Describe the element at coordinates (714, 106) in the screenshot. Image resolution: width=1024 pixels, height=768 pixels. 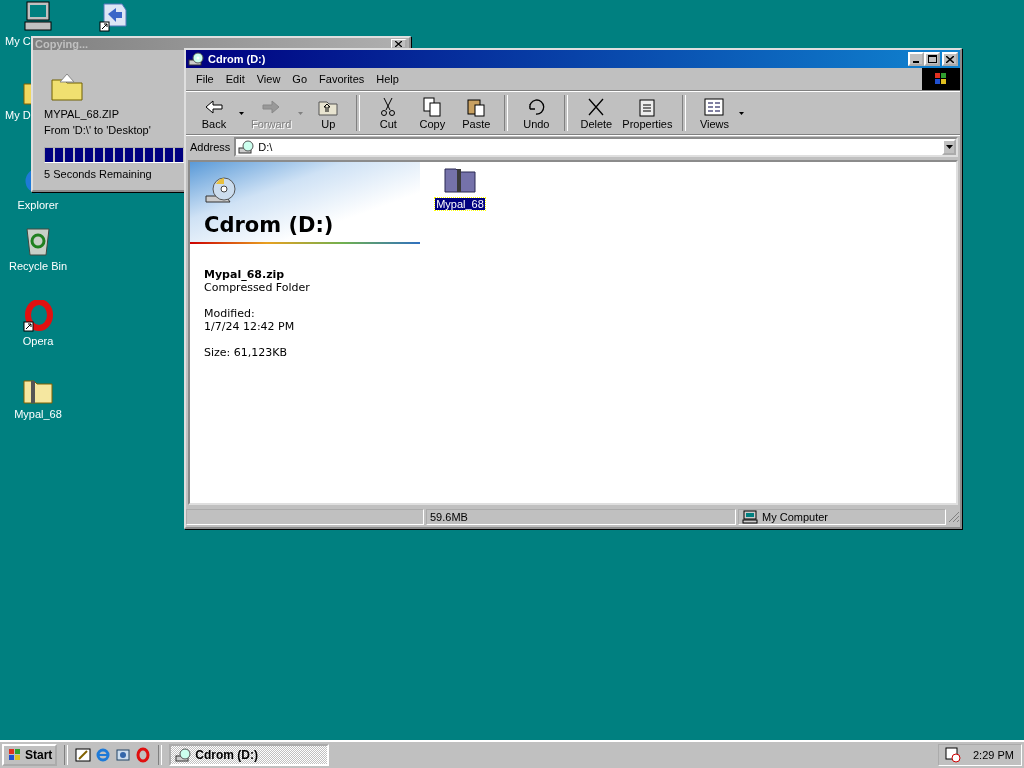
I see `list-icon` at that location.